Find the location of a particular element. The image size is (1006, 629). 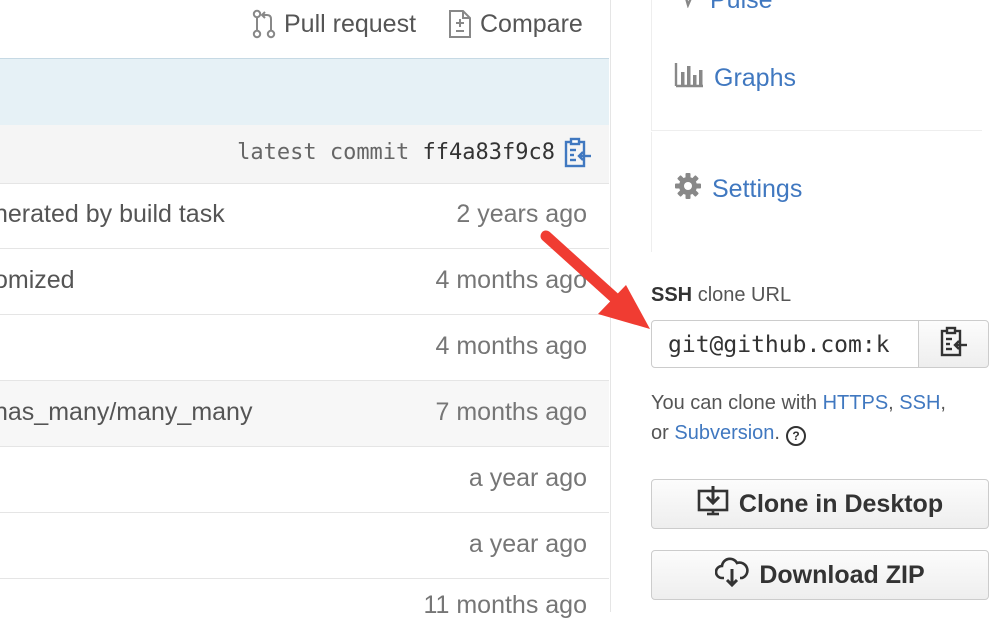

clone-in-desktop-label: Clone in Desktop is located at coordinates (841, 503).